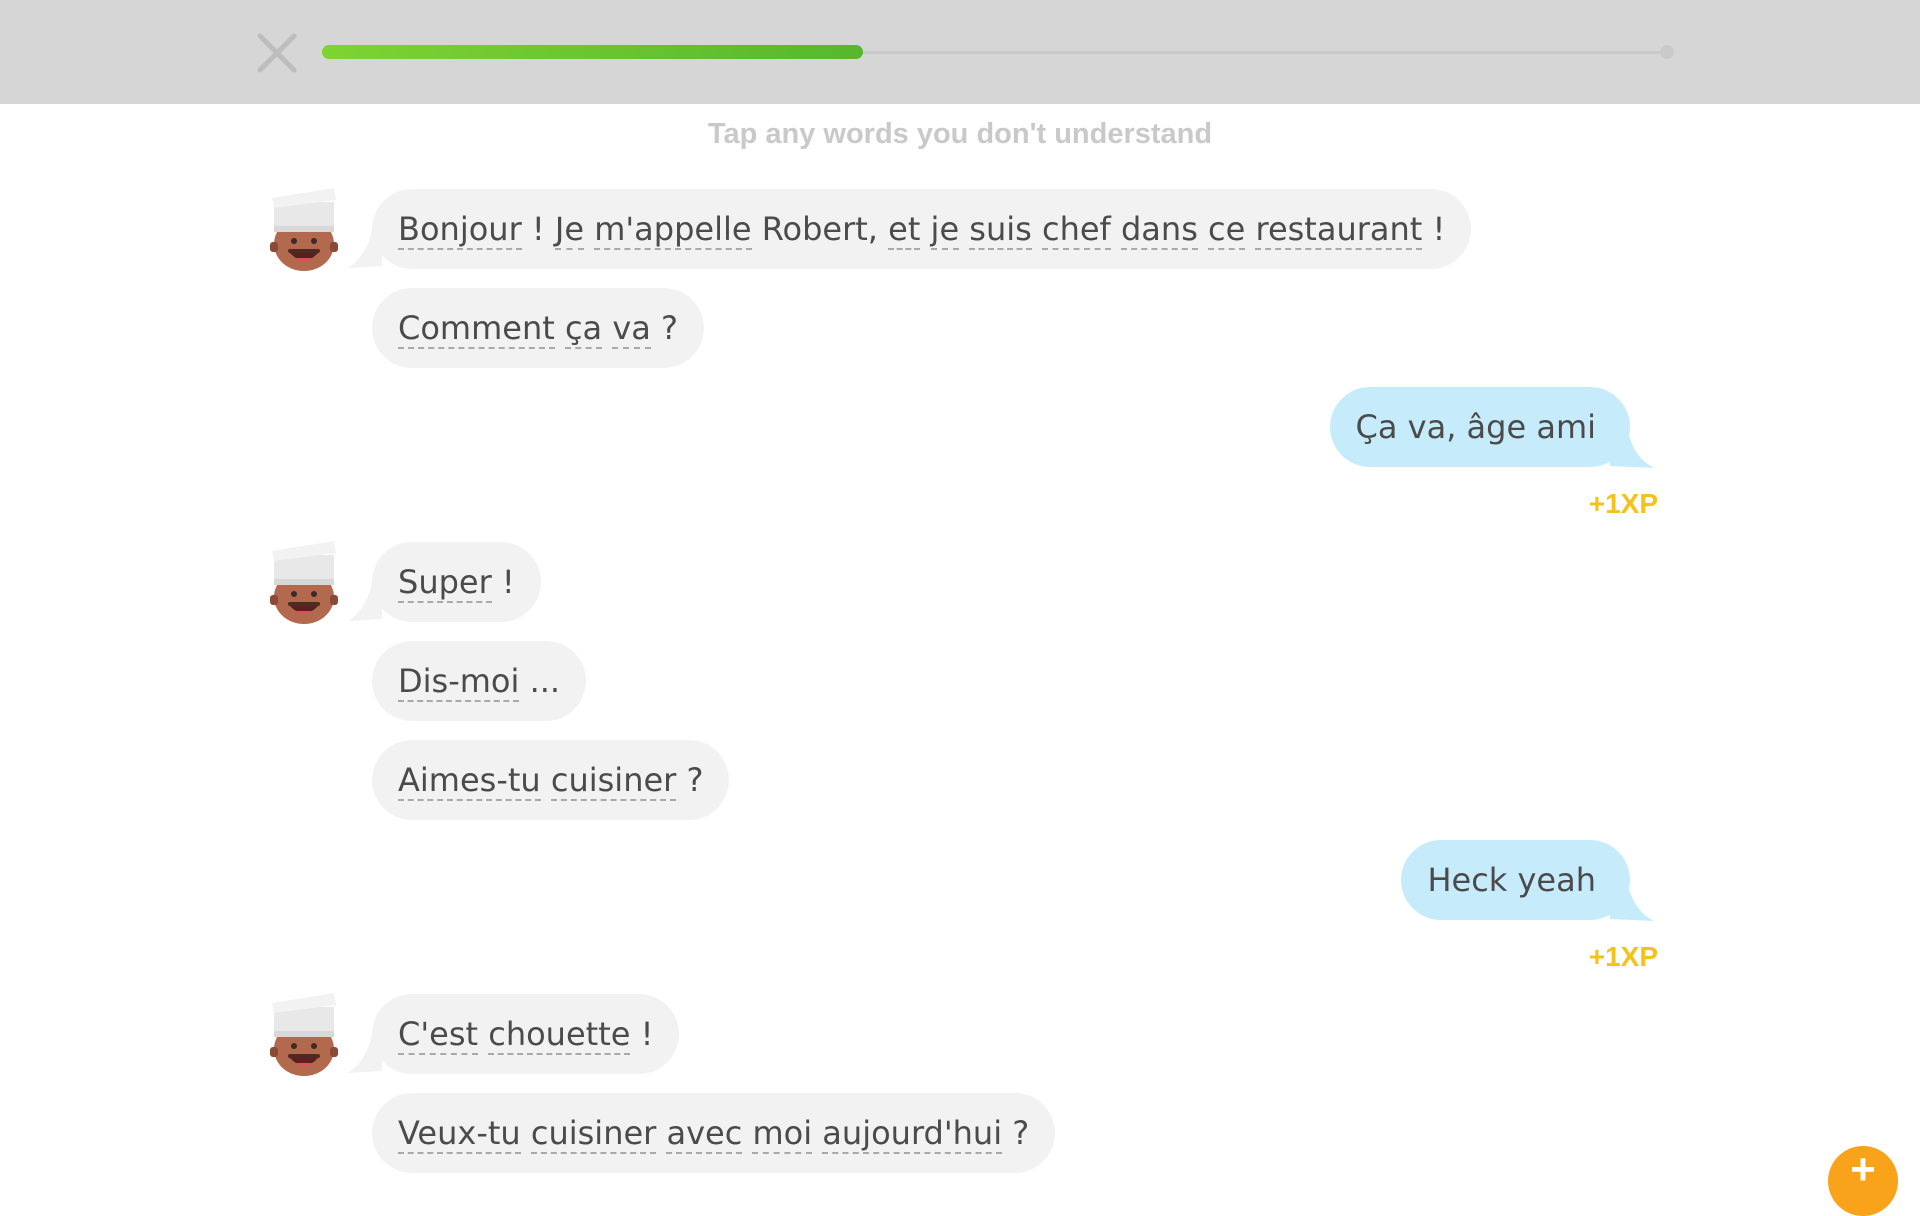  Describe the element at coordinates (459, 1134) in the screenshot. I see `tappable-word: Veux-tu` at that location.